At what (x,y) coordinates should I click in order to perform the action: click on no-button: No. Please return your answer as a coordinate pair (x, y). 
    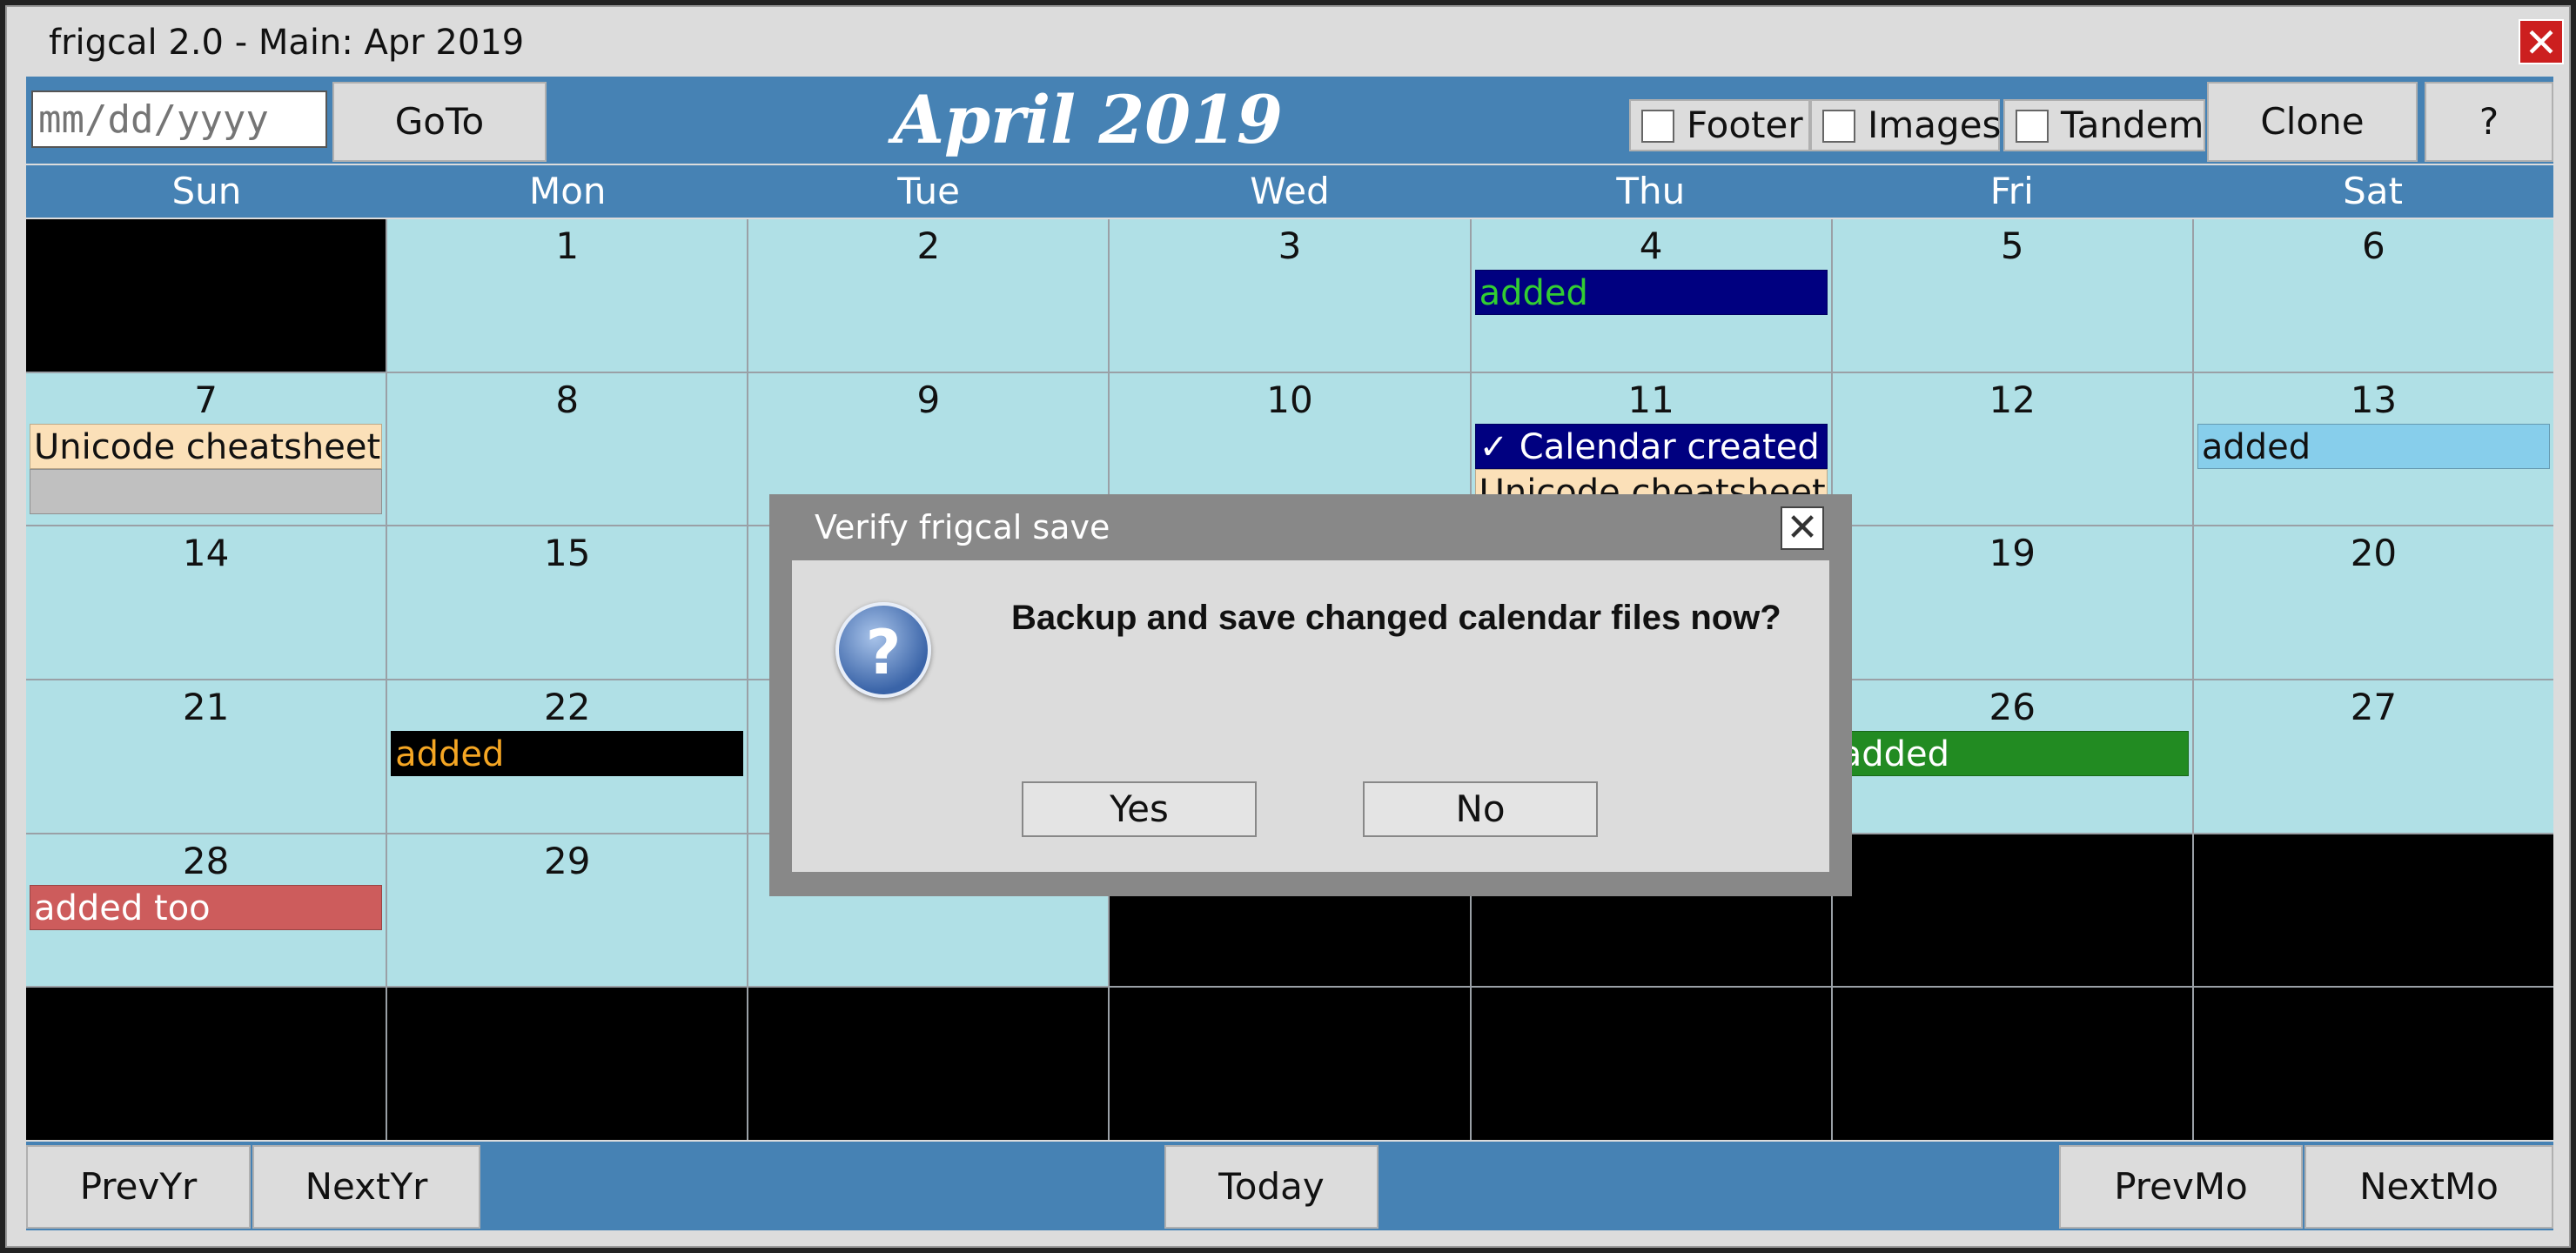
    Looking at the image, I should click on (1481, 809).